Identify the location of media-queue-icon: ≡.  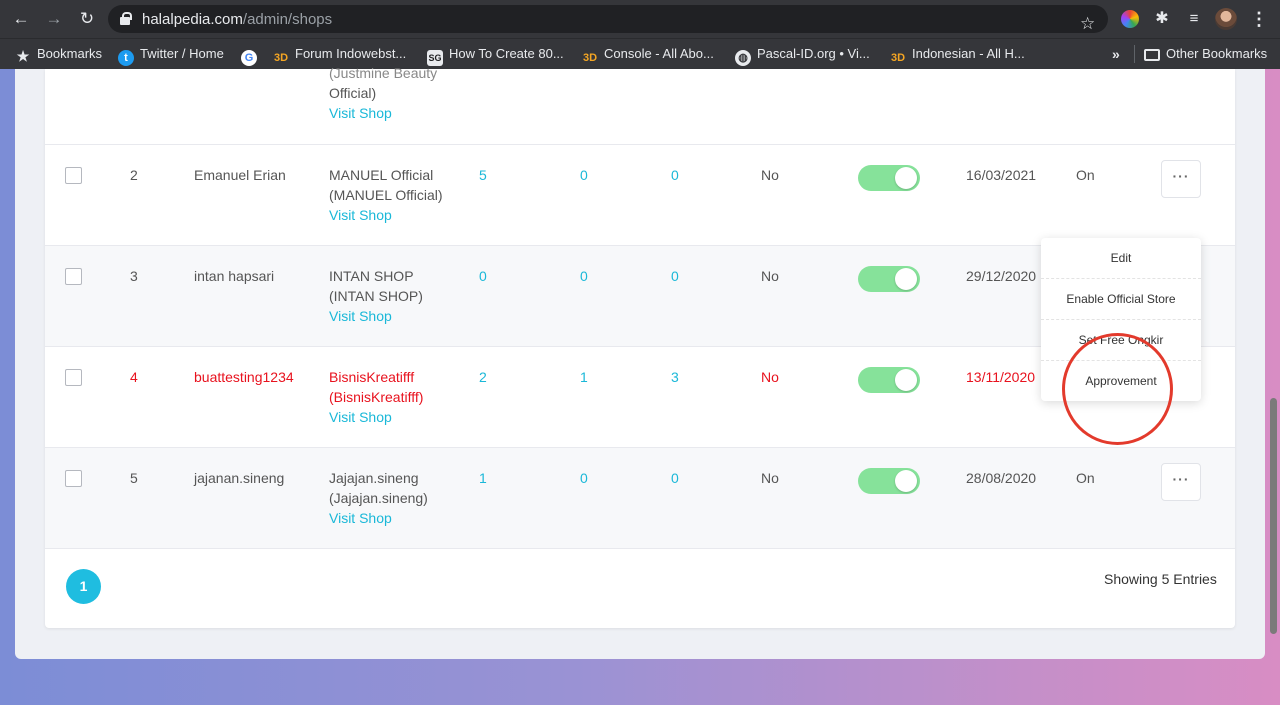
(1194, 19).